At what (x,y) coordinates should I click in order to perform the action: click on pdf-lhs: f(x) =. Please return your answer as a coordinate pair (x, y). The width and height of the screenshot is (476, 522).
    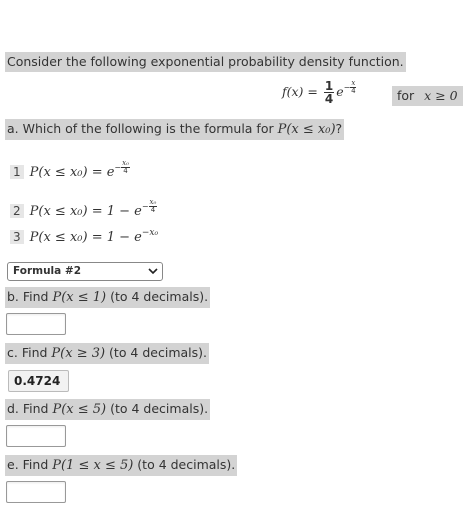
    Looking at the image, I should click on (302, 91).